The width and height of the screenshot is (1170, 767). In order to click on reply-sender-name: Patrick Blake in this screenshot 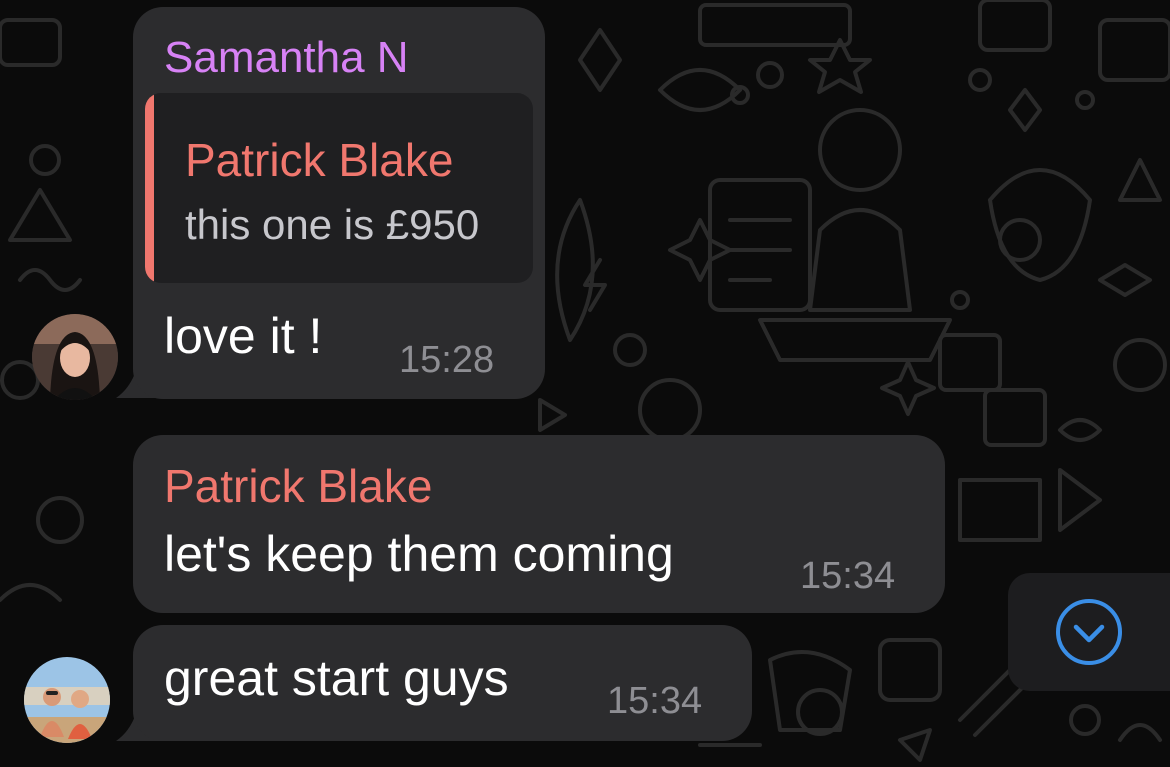, I will do `click(319, 160)`.